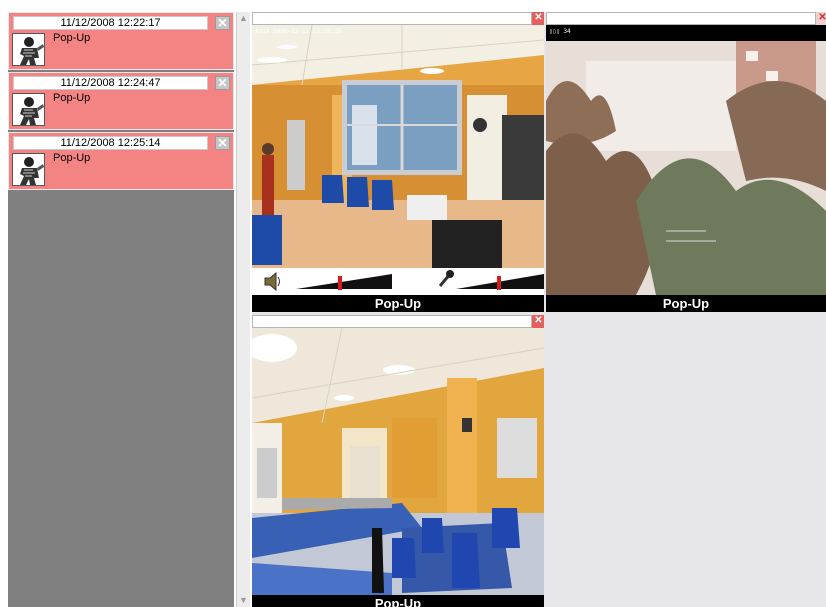 This screenshot has height=607, width=826. What do you see at coordinates (298, 31) in the screenshot?
I see `camera-osd-text: Axis 2008-12-11 12:38:35` at bounding box center [298, 31].